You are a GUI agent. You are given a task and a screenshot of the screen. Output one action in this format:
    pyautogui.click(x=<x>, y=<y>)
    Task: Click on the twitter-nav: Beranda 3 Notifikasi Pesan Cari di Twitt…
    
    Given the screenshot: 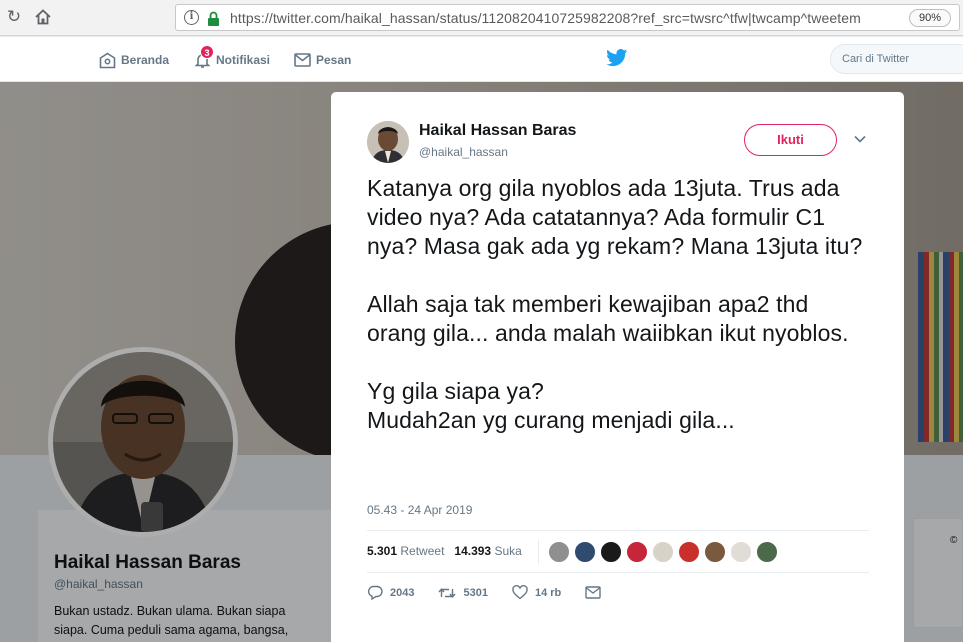 What is the action you would take?
    pyautogui.click(x=481, y=59)
    